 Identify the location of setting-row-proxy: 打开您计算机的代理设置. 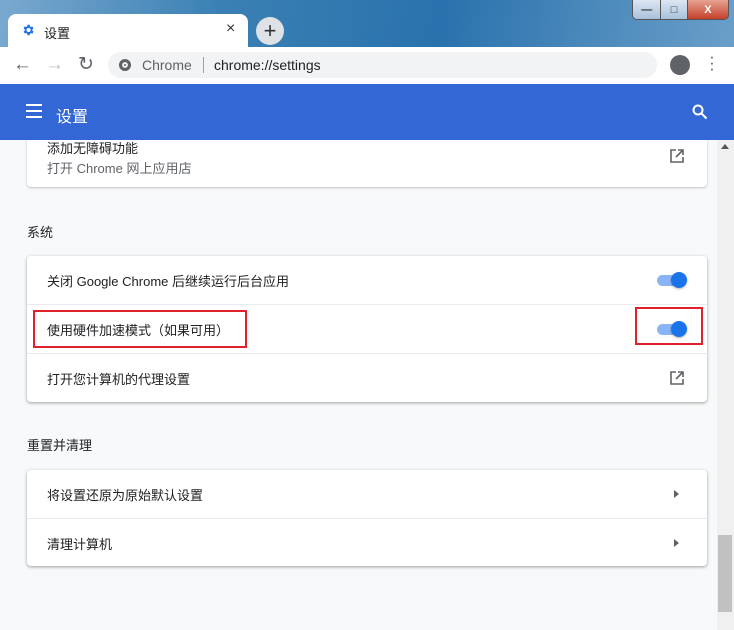
(367, 377).